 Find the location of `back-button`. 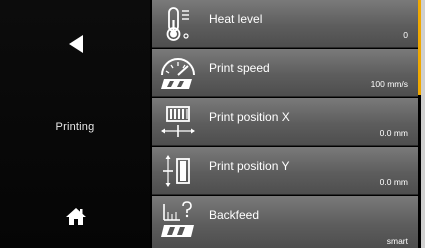

back-button is located at coordinates (76, 44).